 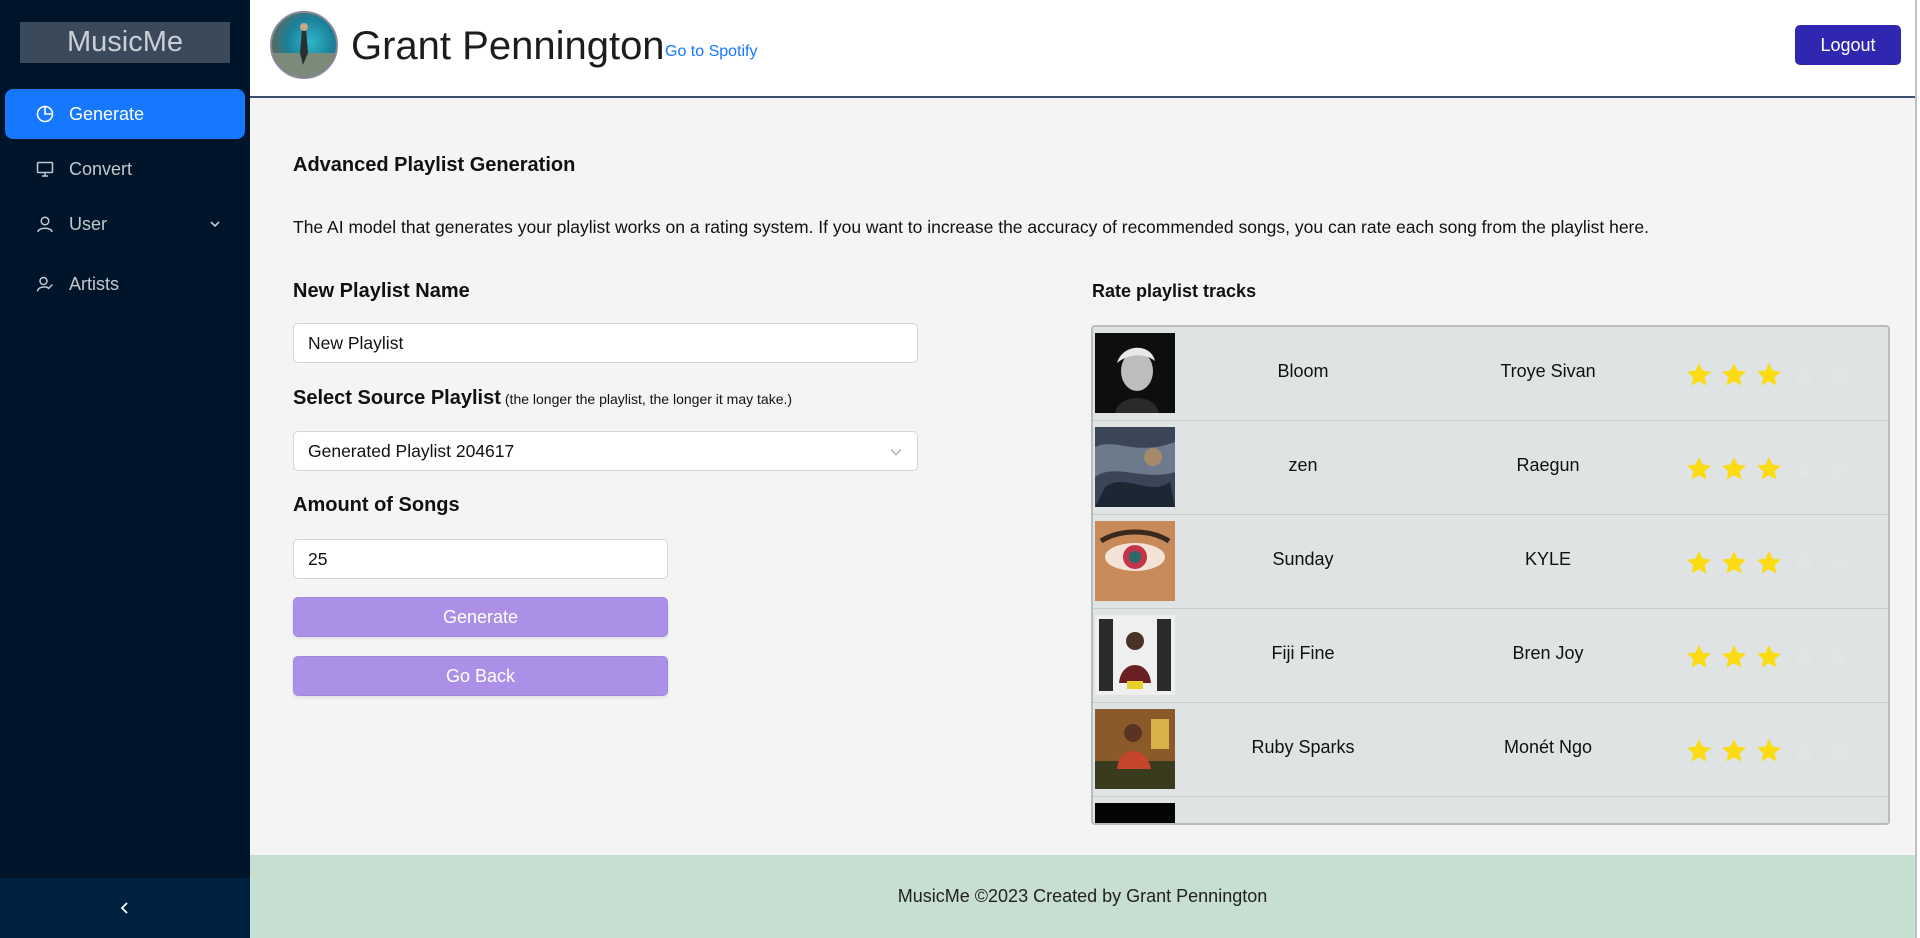 What do you see at coordinates (1303, 371) in the screenshot?
I see `track-name: Bloom` at bounding box center [1303, 371].